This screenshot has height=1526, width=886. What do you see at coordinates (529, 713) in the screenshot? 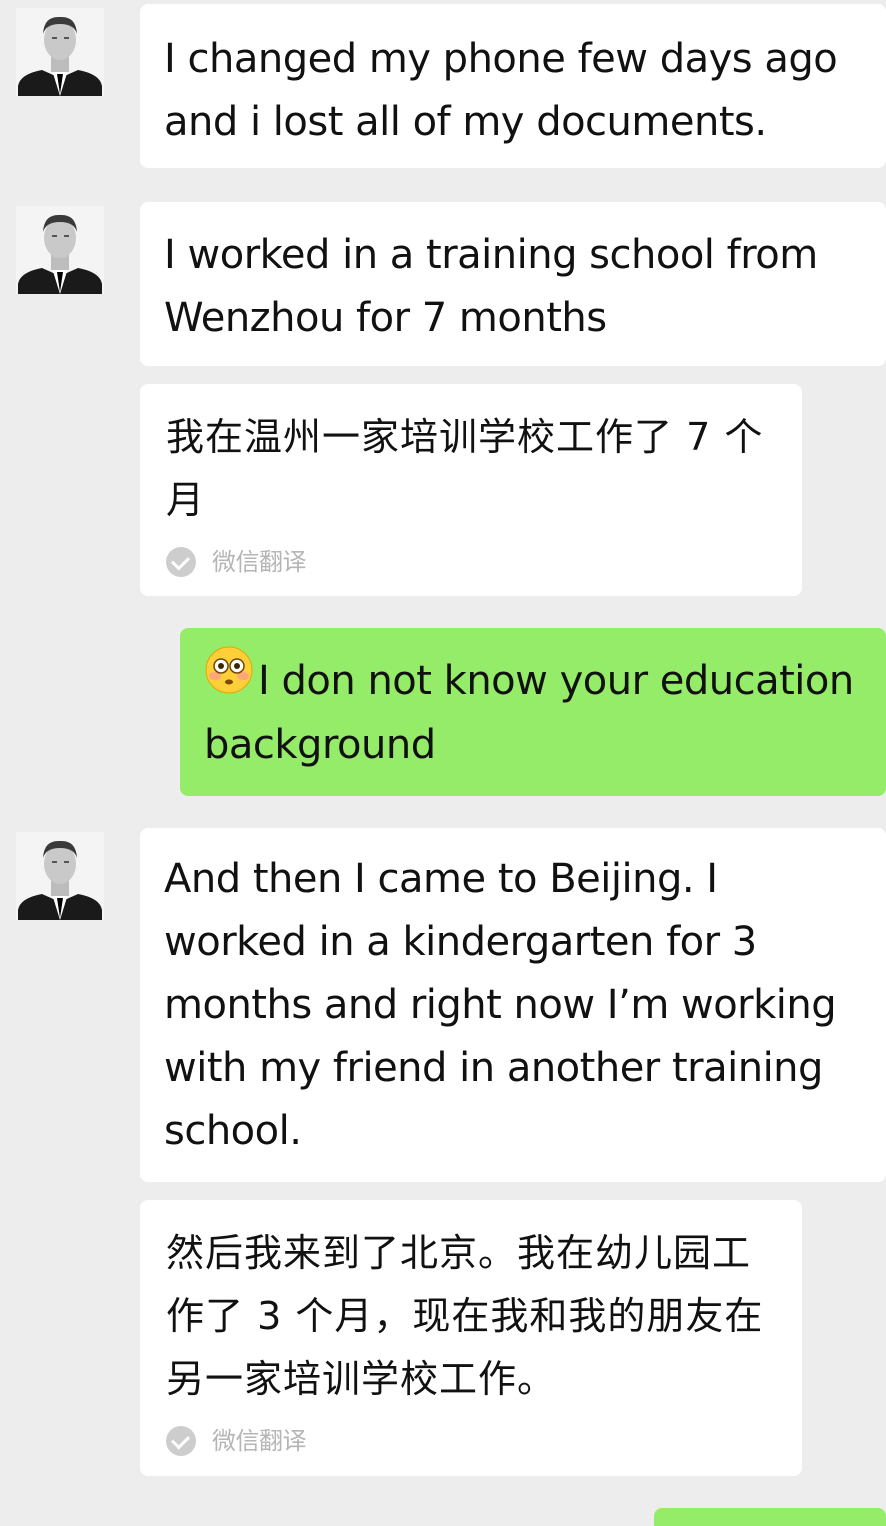
I see `message-text: I don not know your education background` at bounding box center [529, 713].